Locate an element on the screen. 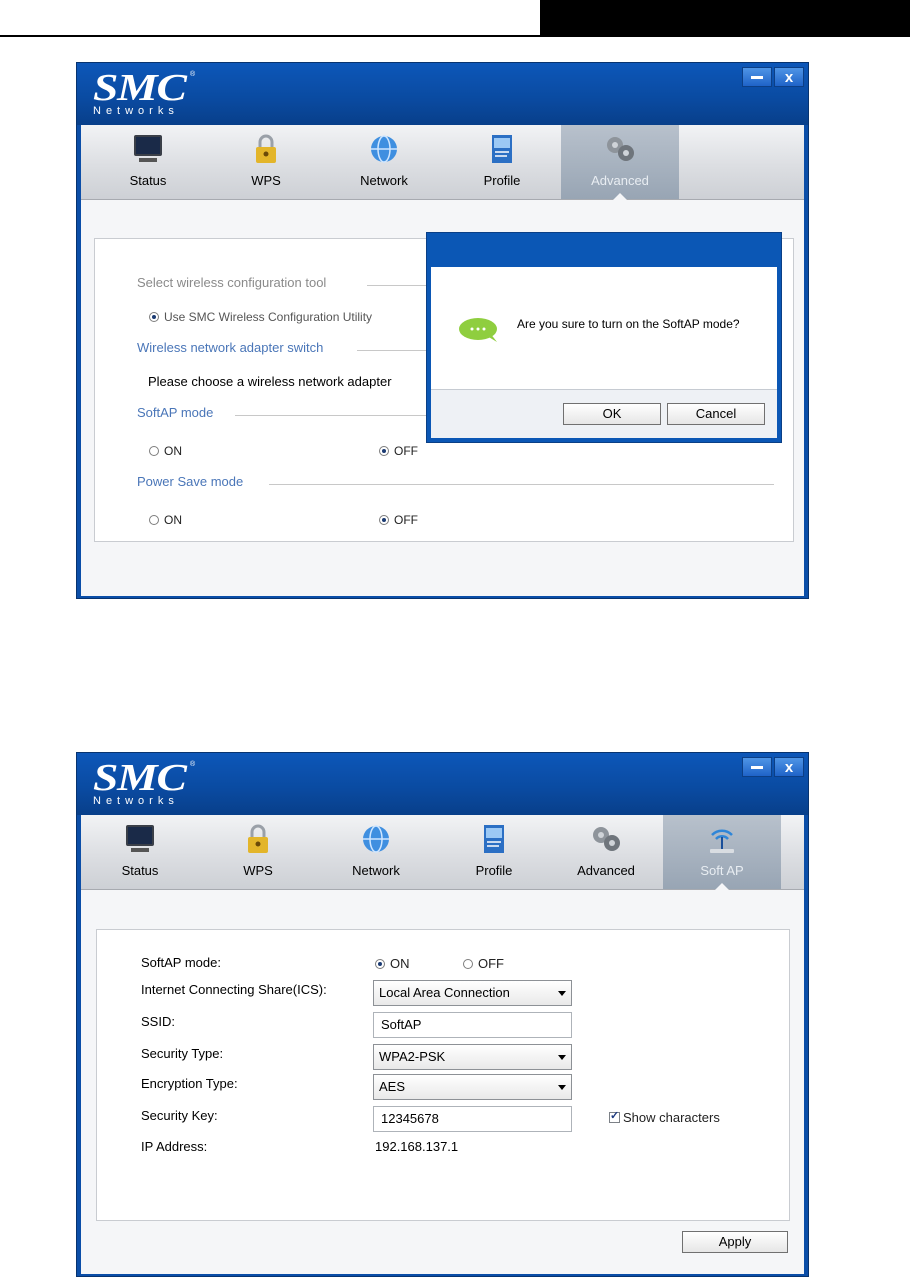 Image resolution: width=910 pixels, height=1286 pixels. ics-select: Local Area Connection is located at coordinates (472, 993).